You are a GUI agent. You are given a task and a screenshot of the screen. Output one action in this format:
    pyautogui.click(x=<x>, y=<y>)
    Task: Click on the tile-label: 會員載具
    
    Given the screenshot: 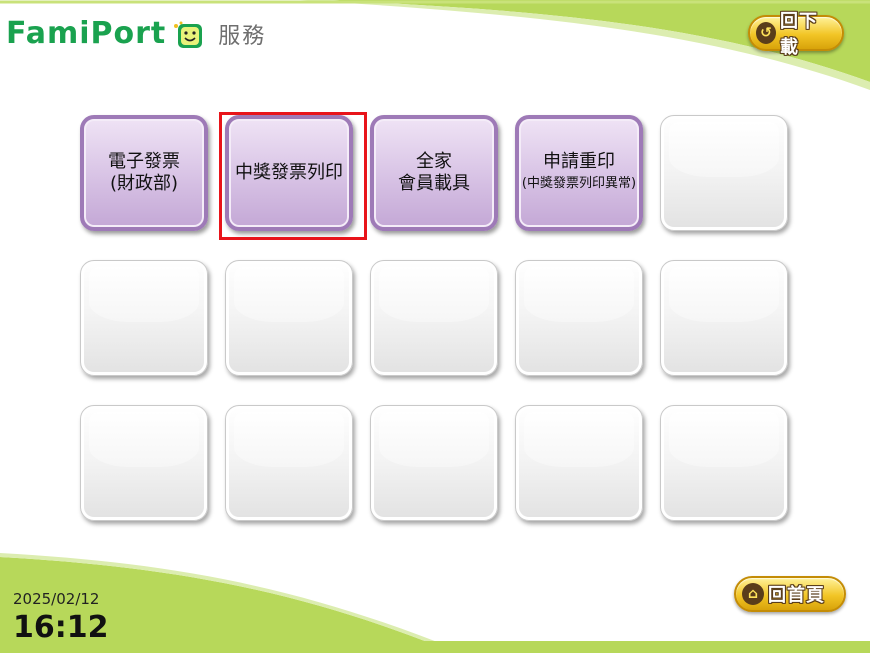 What is the action you would take?
    pyautogui.click(x=434, y=183)
    